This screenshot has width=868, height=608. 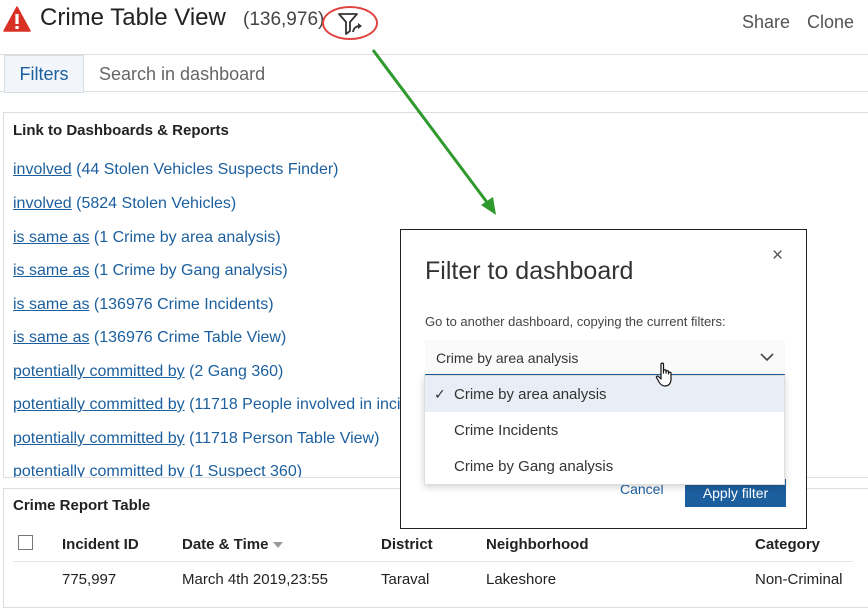 I want to click on option-crime-by-gang-analysis: Crime by Gang analysis, so click(x=604, y=466).